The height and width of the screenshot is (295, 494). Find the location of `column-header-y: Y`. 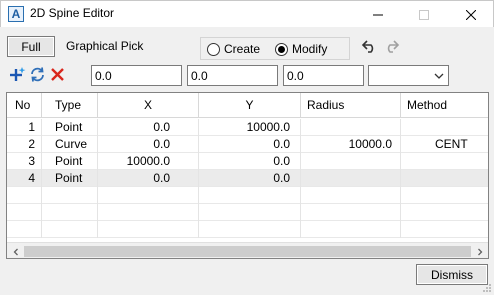

column-header-y: Y is located at coordinates (250, 105).